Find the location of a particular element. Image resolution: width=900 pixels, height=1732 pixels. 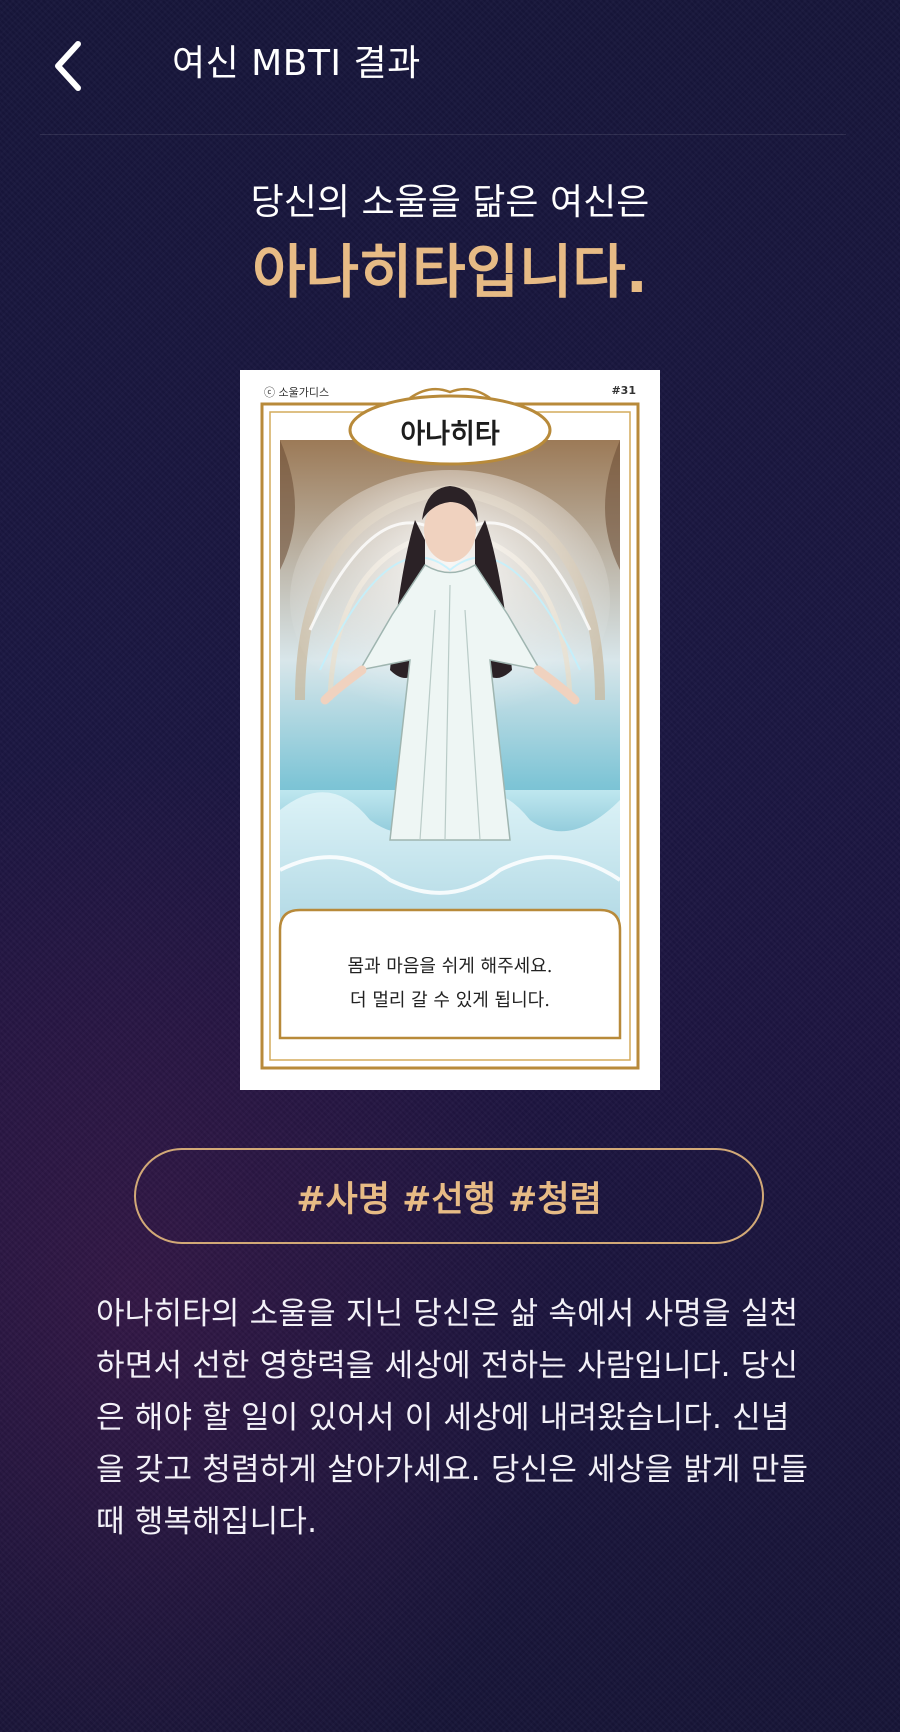

card-number: #31 is located at coordinates (623, 390).